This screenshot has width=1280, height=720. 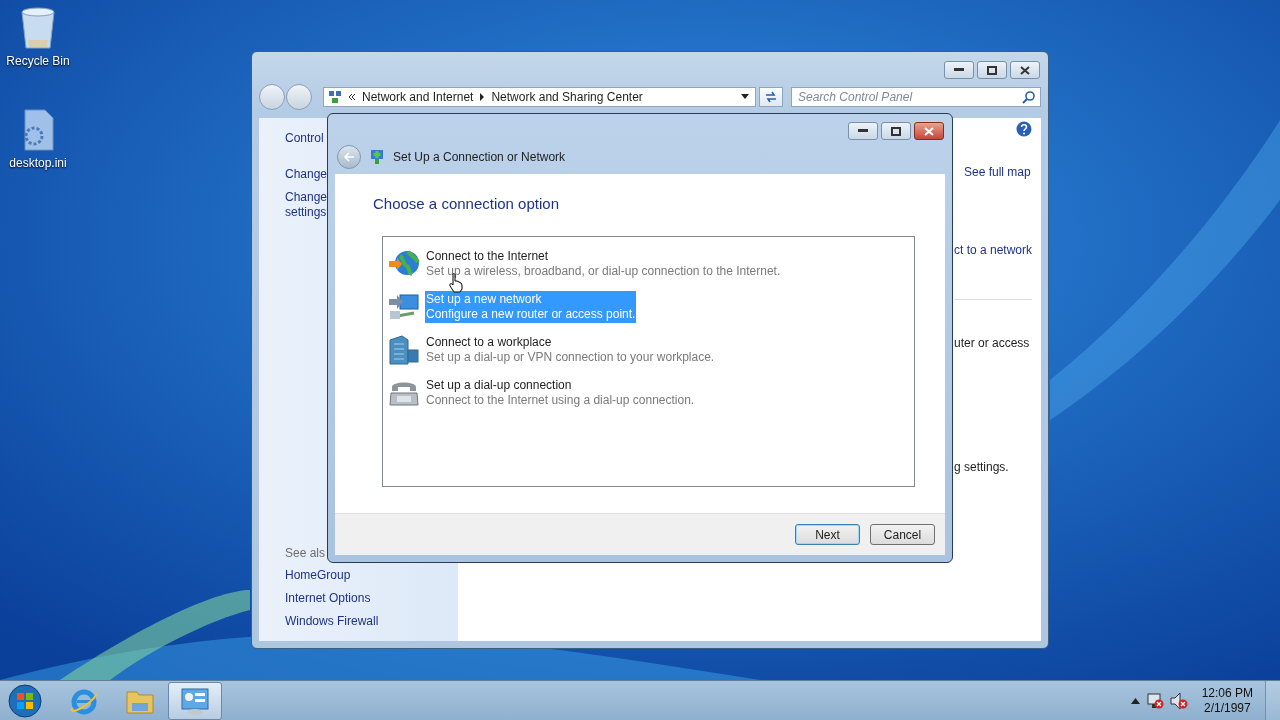 I want to click on dialog-button: Cancel, so click(x=902, y=534).